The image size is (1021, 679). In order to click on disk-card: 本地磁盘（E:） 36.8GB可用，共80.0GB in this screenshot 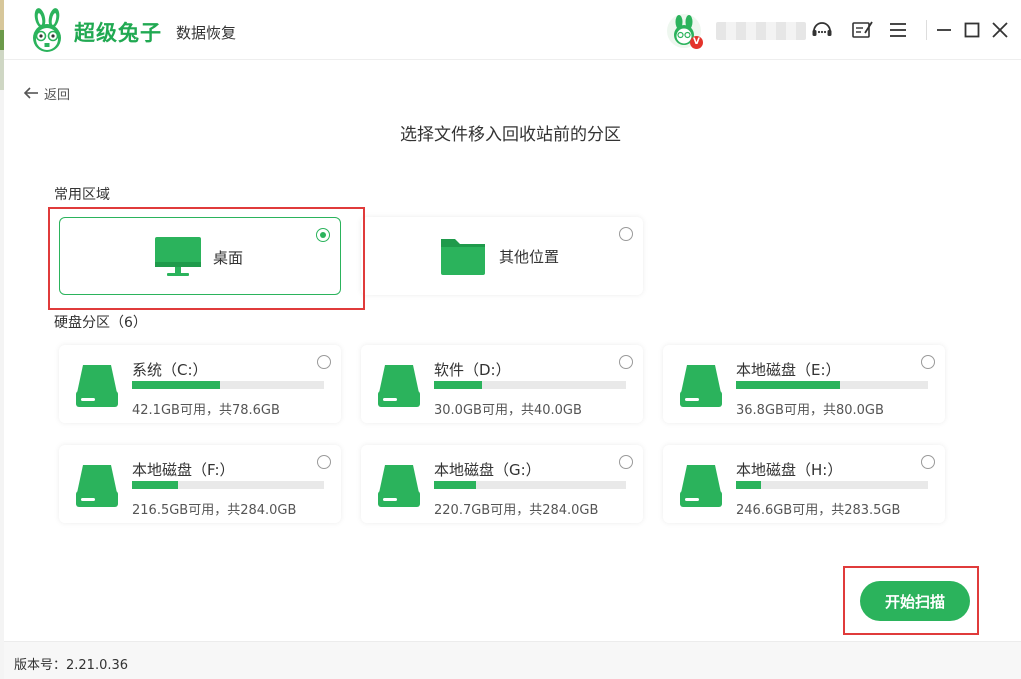, I will do `click(804, 384)`.